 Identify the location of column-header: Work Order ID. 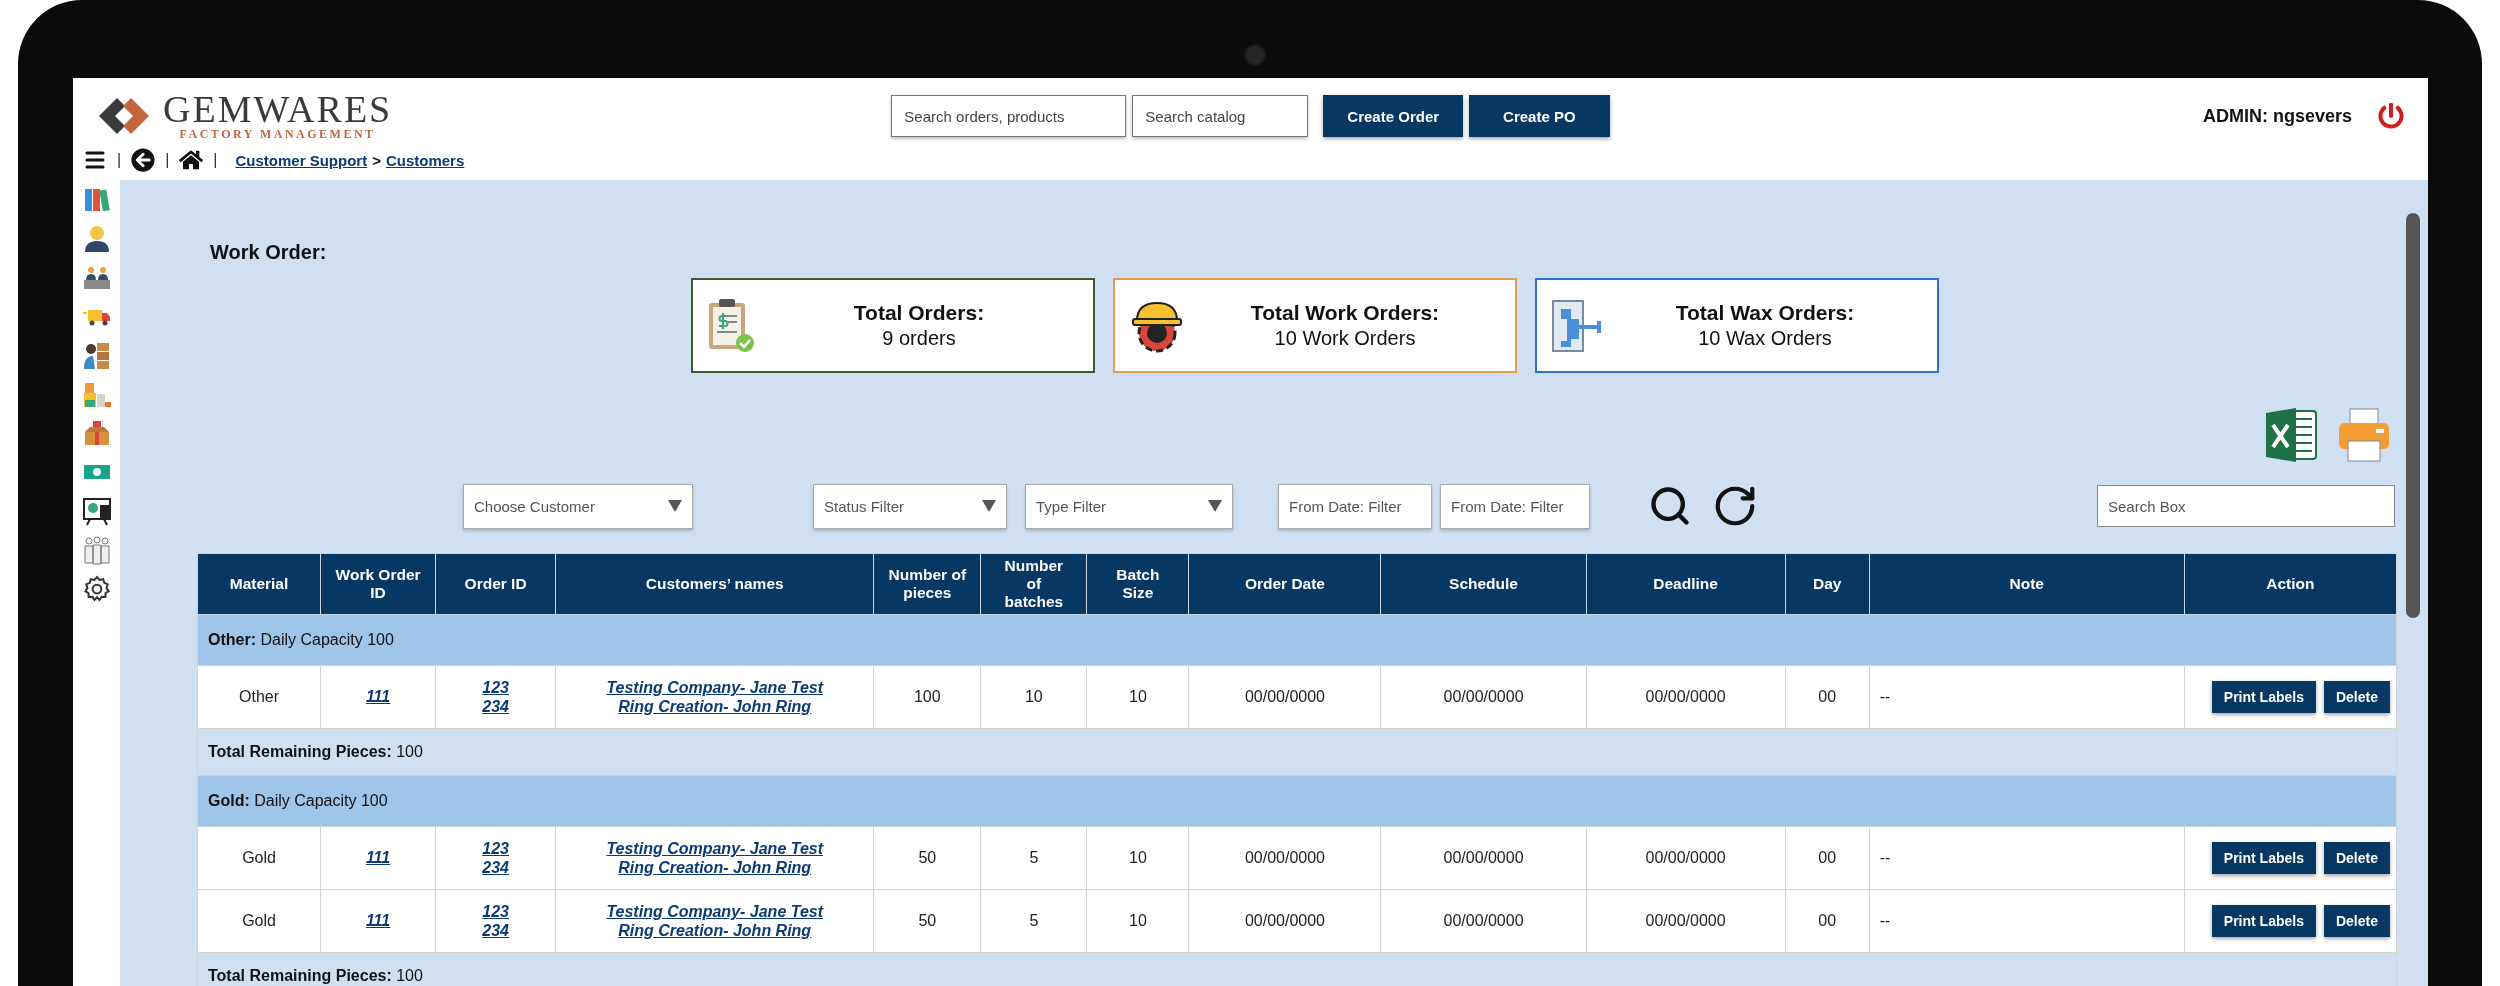
(378, 584).